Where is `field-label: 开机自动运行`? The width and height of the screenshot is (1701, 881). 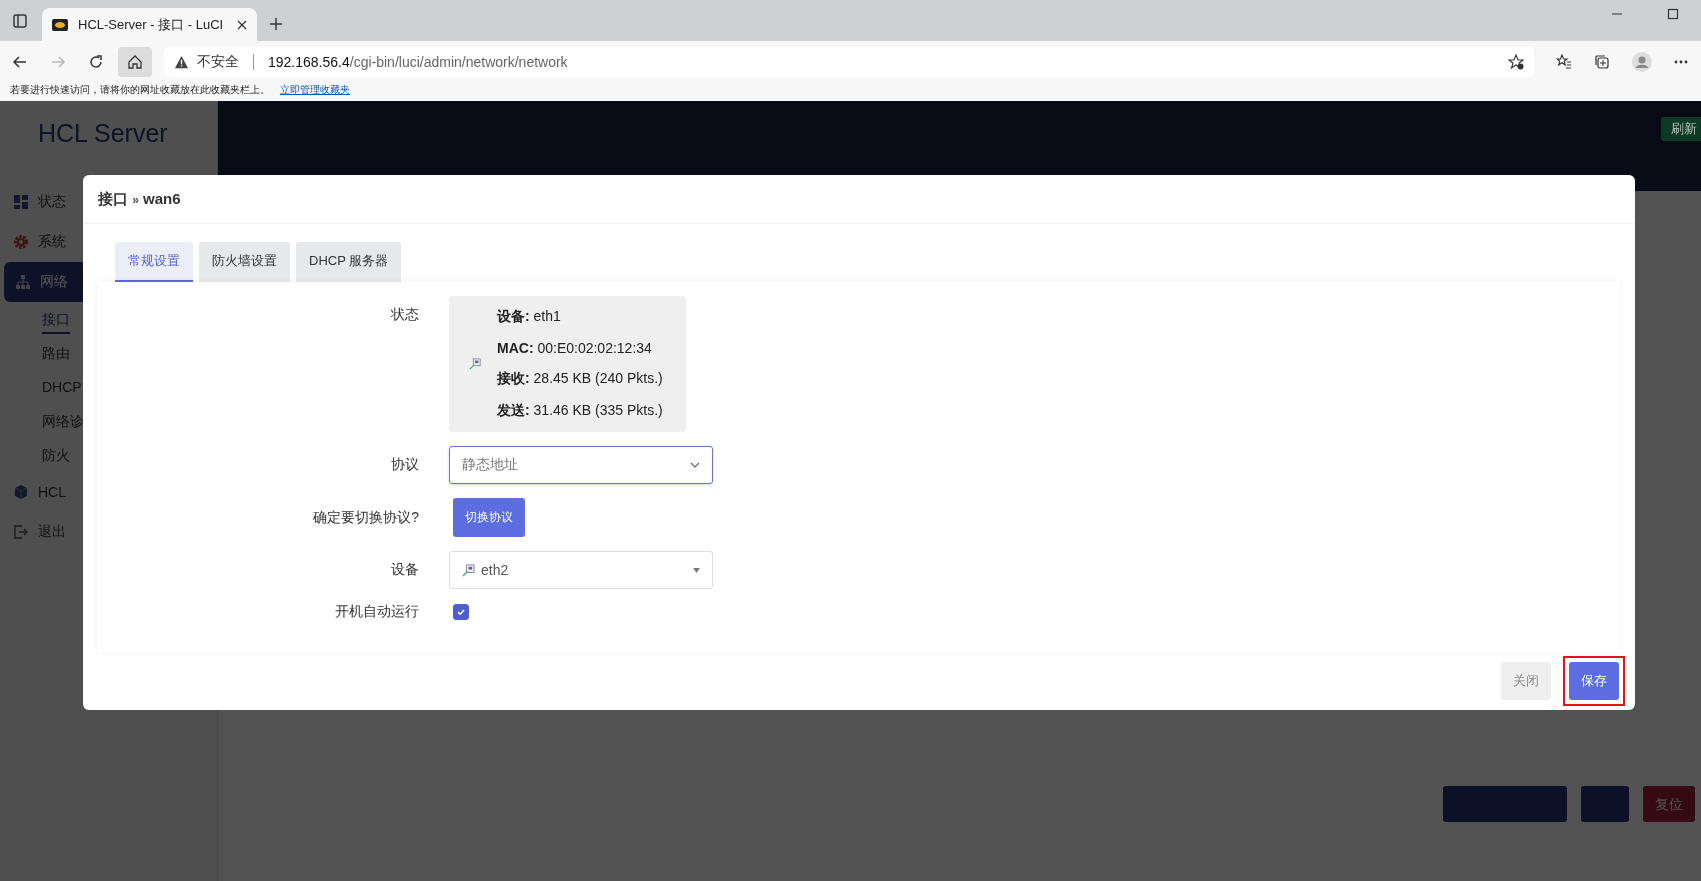 field-label: 开机自动运行 is located at coordinates (376, 612).